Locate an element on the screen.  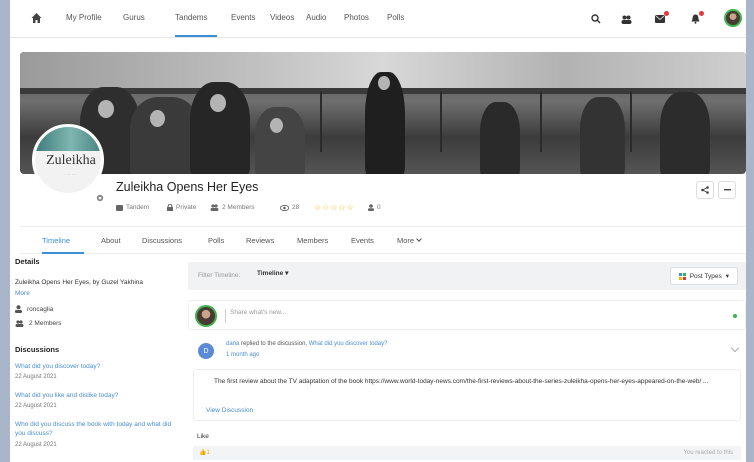
notifications-bell-icon is located at coordinates (695, 19).